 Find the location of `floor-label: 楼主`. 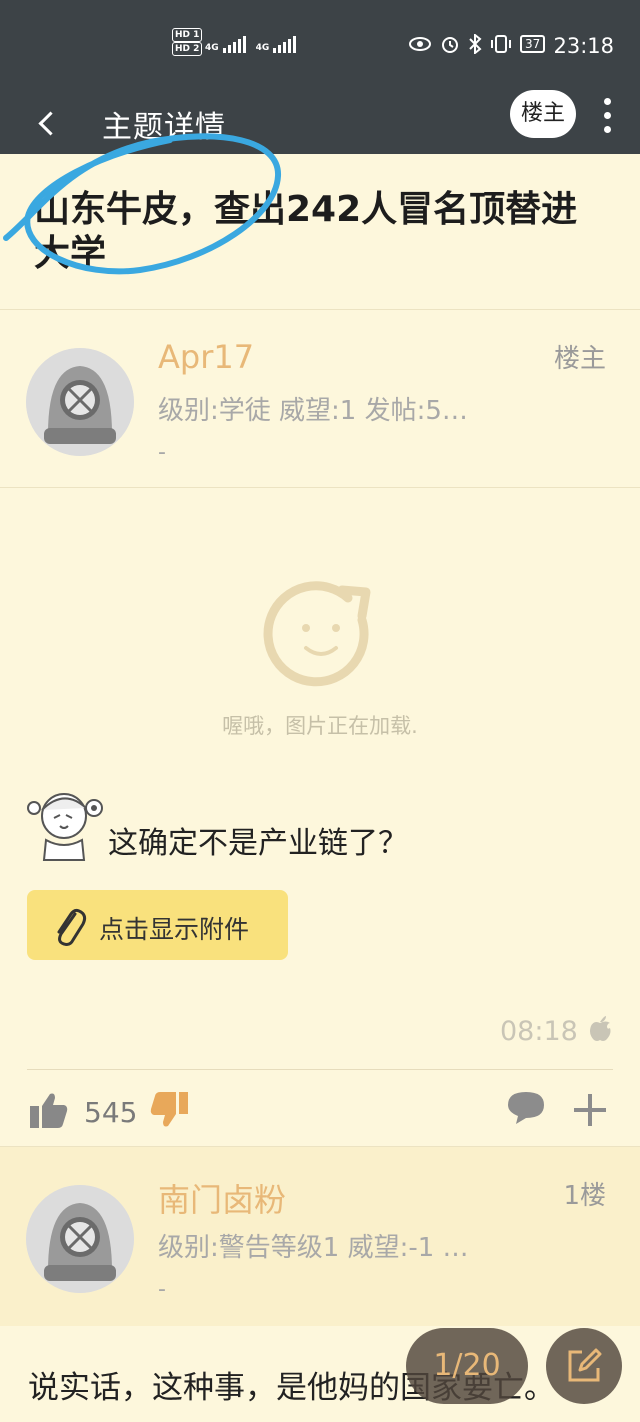

floor-label: 楼主 is located at coordinates (579, 359).